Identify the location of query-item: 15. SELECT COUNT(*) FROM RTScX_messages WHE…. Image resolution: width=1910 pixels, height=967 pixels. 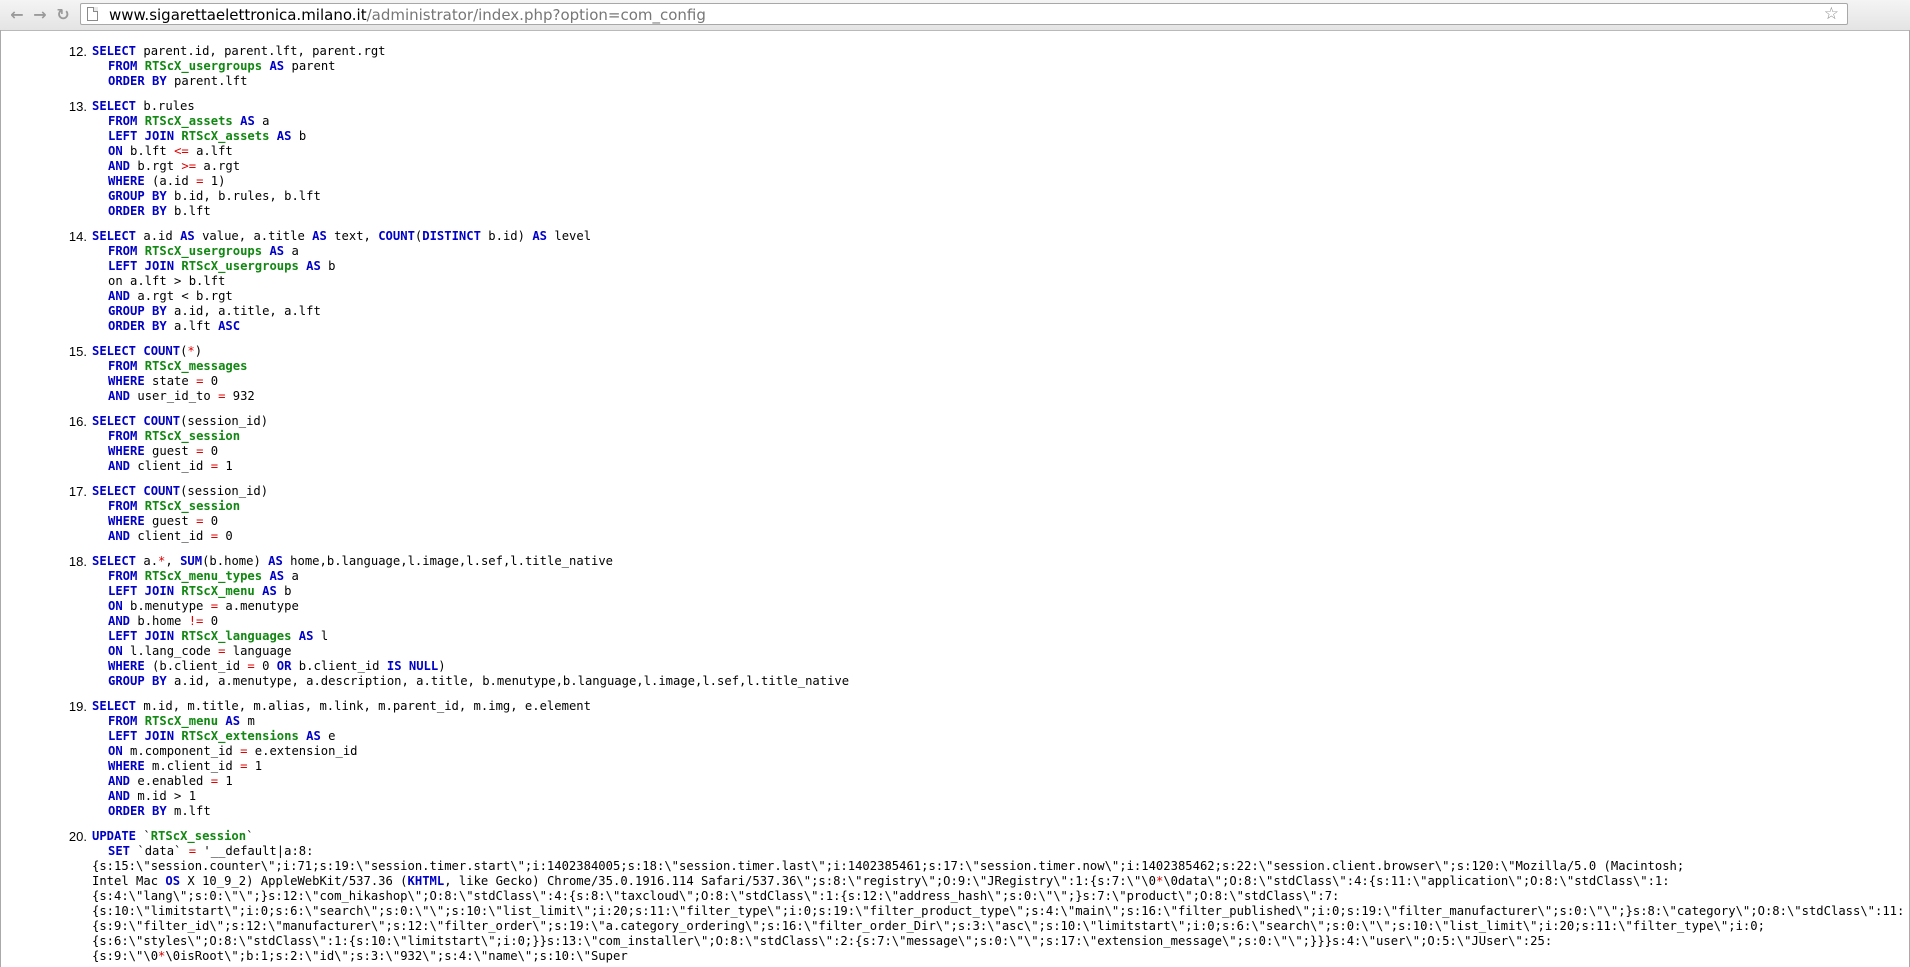
(955, 374).